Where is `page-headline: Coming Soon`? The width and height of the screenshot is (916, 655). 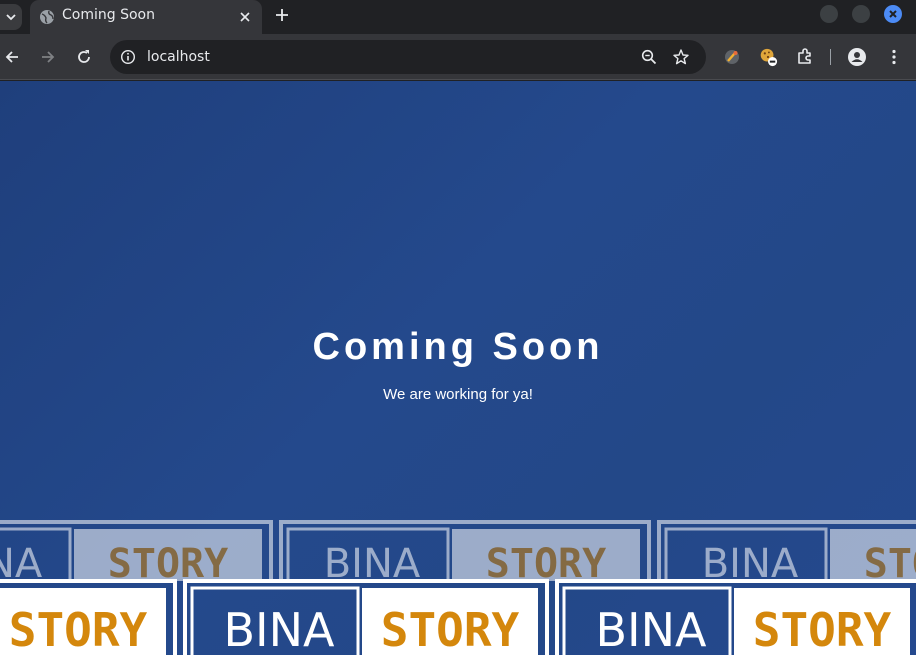 page-headline: Coming Soon is located at coordinates (458, 347).